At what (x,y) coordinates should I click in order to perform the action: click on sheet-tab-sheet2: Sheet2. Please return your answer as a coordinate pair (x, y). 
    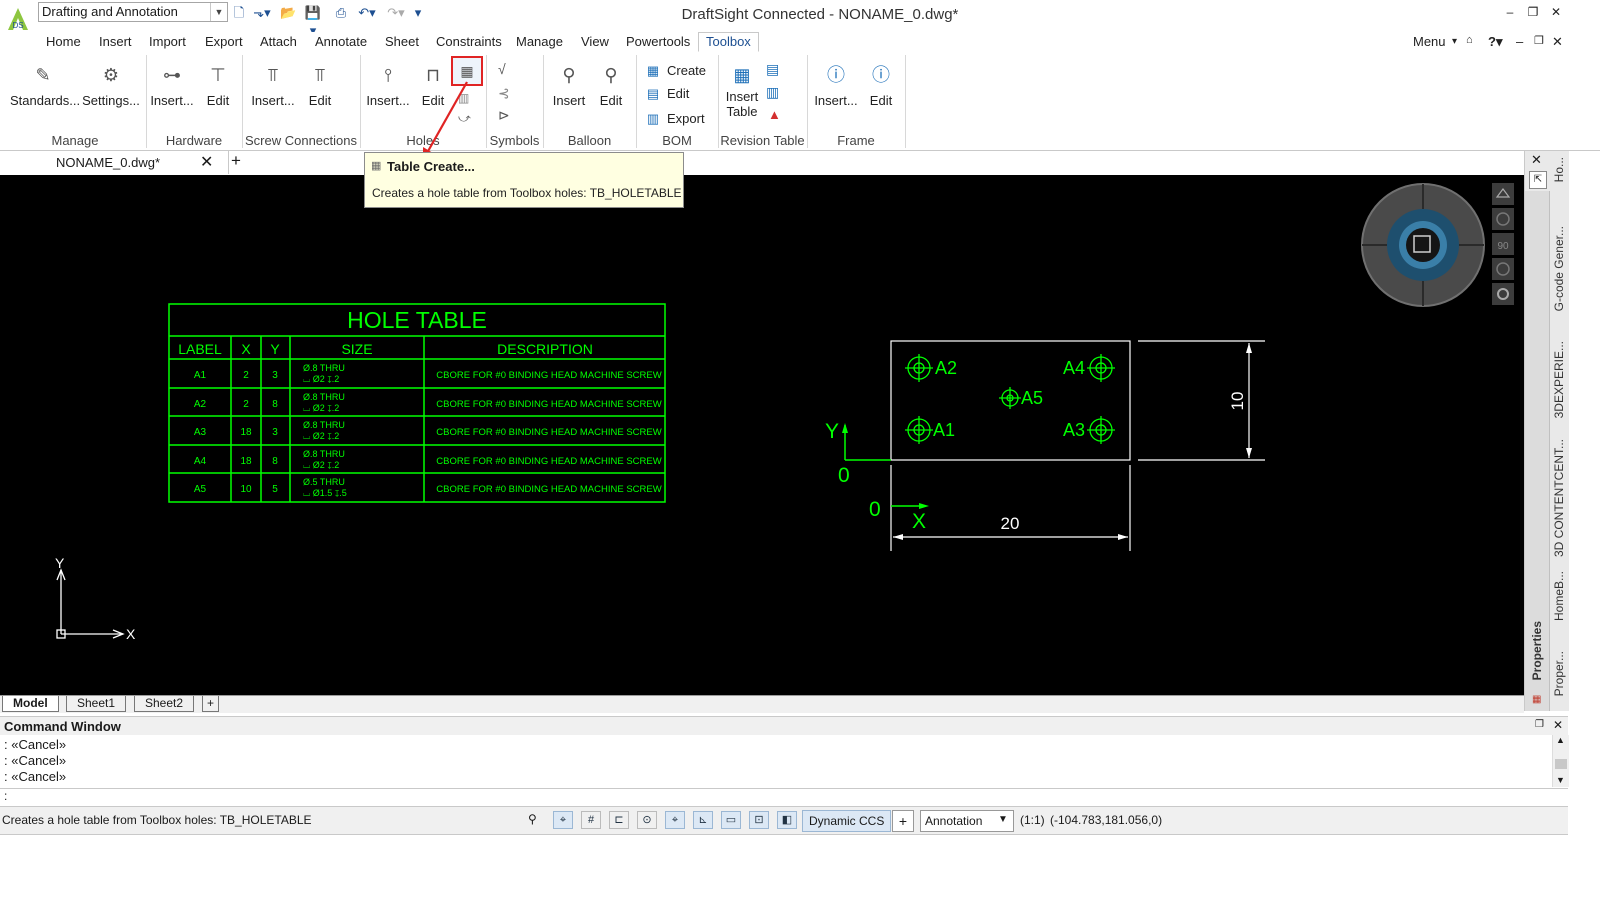
    Looking at the image, I should click on (164, 704).